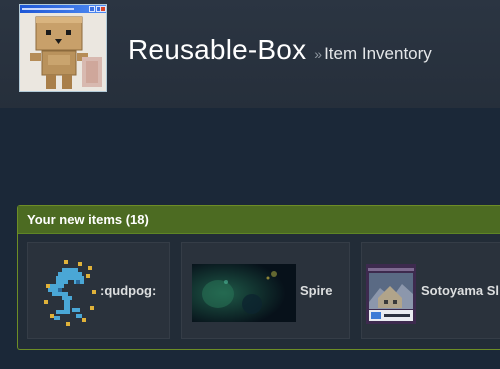 The height and width of the screenshot is (369, 500). What do you see at coordinates (391, 294) in the screenshot?
I see `trading-card-mountain-house-thumbnail` at bounding box center [391, 294].